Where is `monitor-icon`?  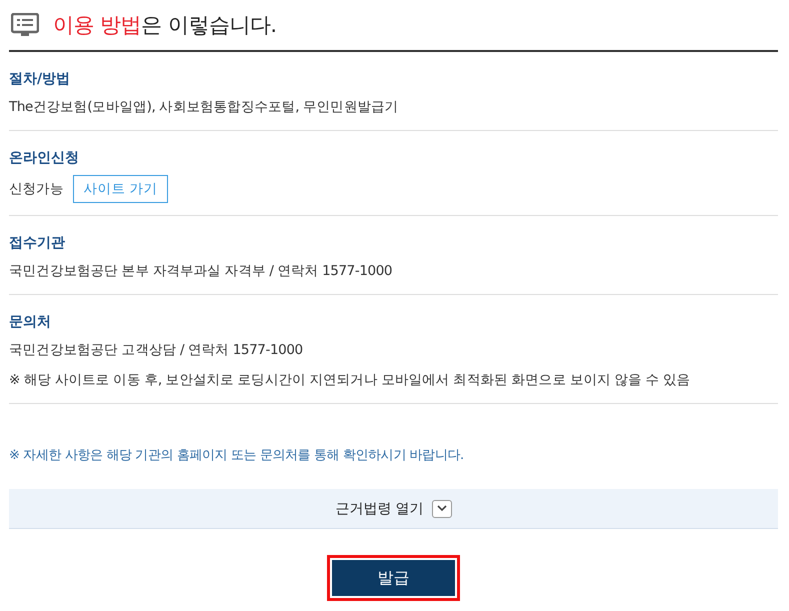 monitor-icon is located at coordinates (25, 25).